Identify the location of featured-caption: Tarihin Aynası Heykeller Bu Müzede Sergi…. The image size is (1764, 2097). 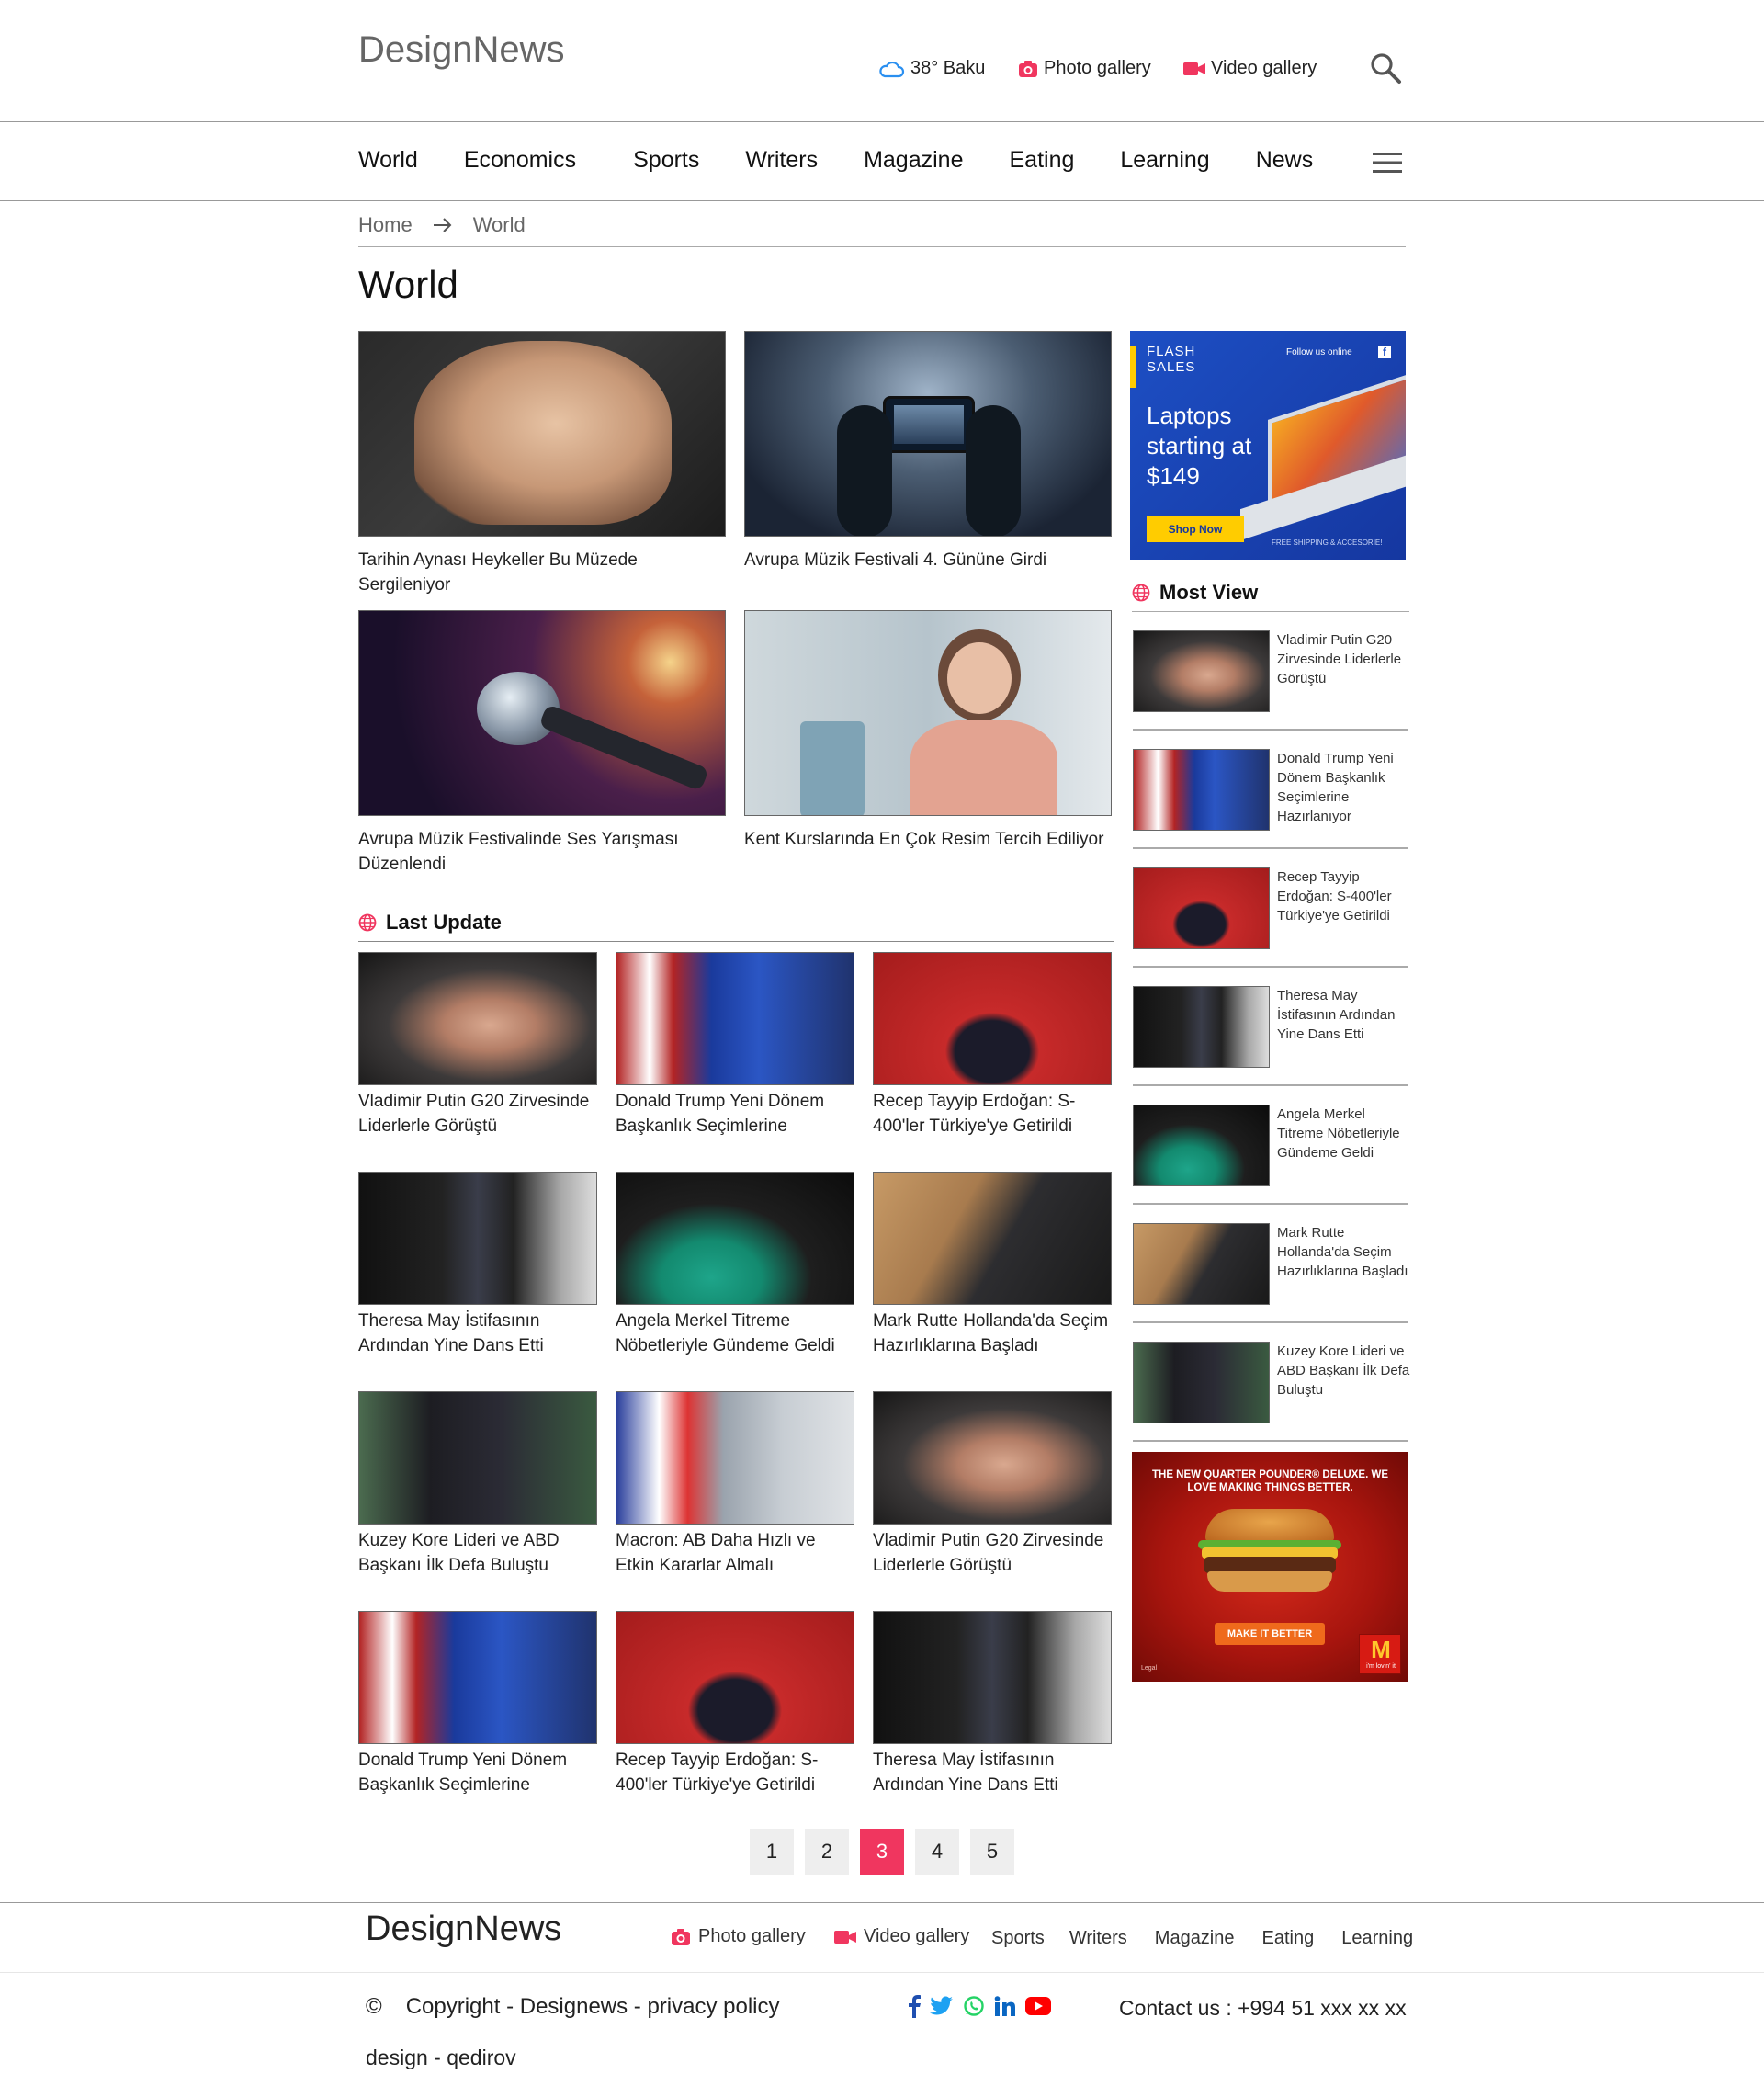
(542, 573).